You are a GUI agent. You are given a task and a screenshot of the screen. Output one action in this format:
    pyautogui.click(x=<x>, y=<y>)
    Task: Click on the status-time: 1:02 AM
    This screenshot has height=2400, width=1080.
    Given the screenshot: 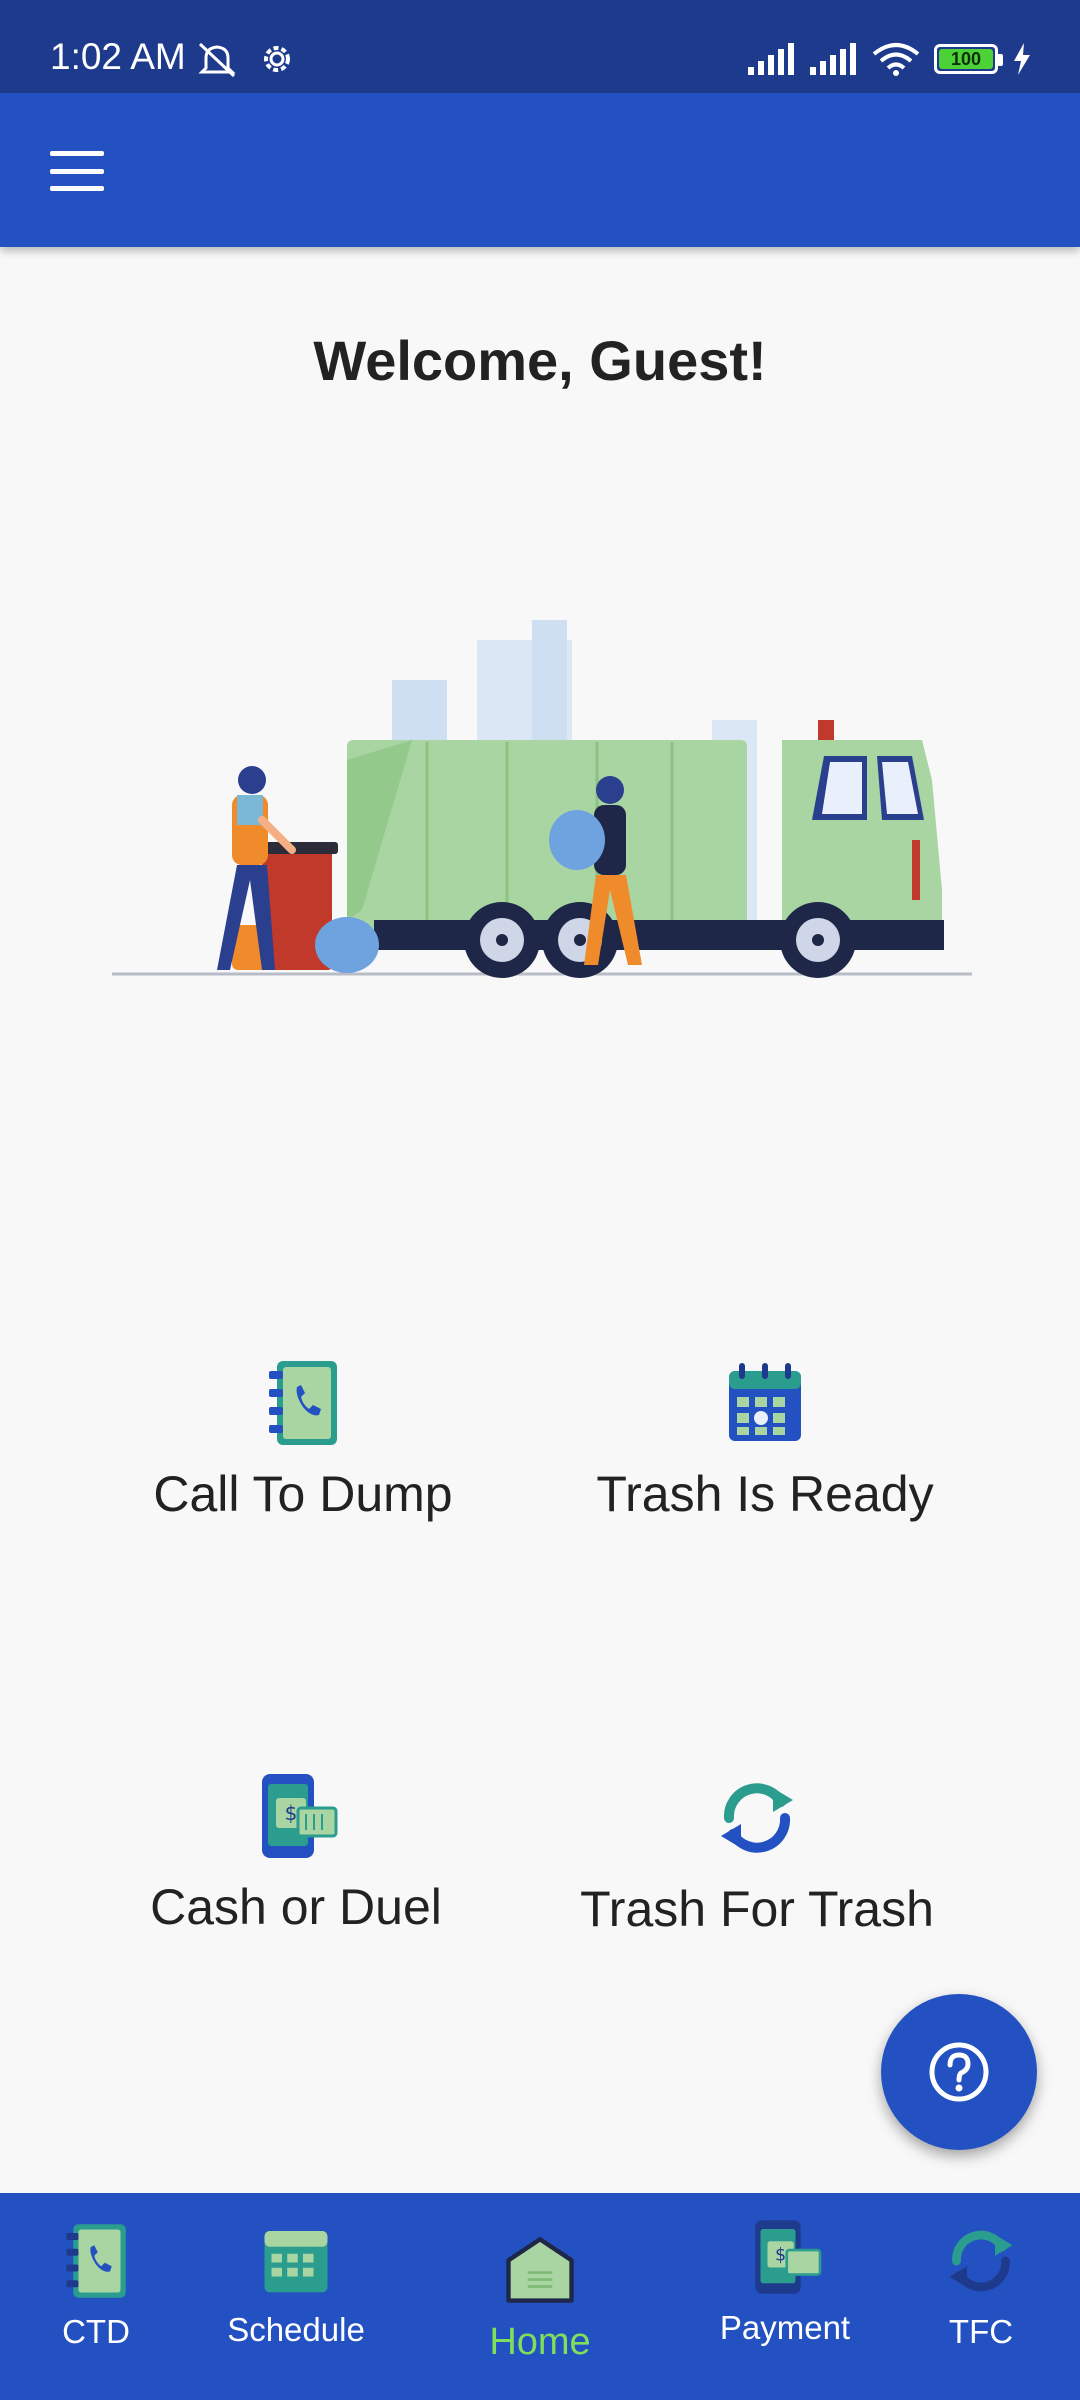 What is the action you would take?
    pyautogui.click(x=118, y=56)
    